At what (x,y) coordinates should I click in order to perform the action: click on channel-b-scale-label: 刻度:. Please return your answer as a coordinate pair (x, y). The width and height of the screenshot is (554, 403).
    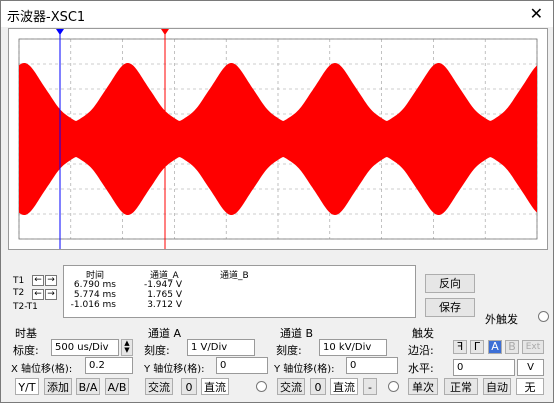
    Looking at the image, I should click on (289, 350).